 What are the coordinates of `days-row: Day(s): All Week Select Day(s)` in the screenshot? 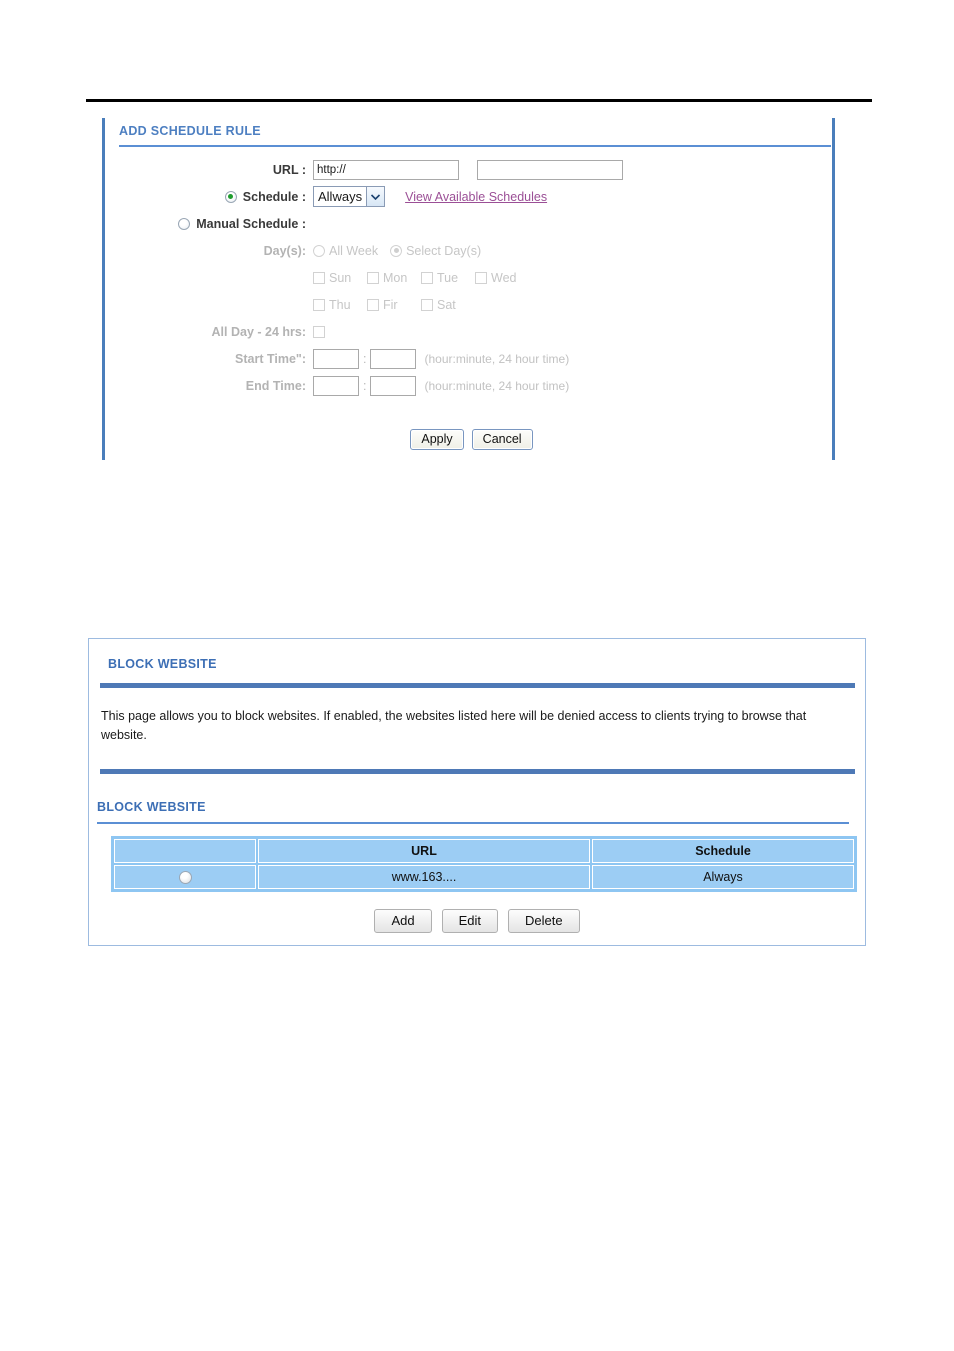 It's located at (468, 250).